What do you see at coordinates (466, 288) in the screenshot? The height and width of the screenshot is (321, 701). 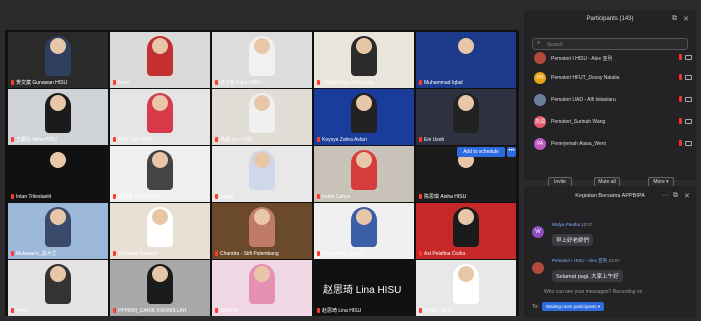 I see `video-tile: Pertiwi_Arief` at bounding box center [466, 288].